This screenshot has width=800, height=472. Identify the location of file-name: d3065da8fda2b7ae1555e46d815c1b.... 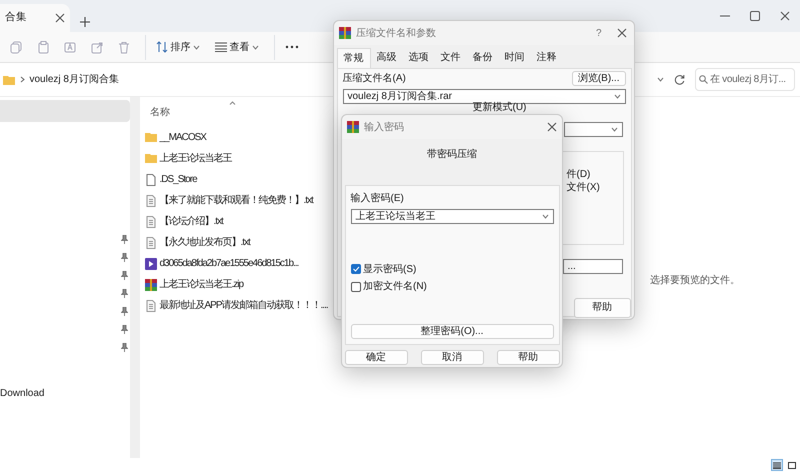
(229, 263).